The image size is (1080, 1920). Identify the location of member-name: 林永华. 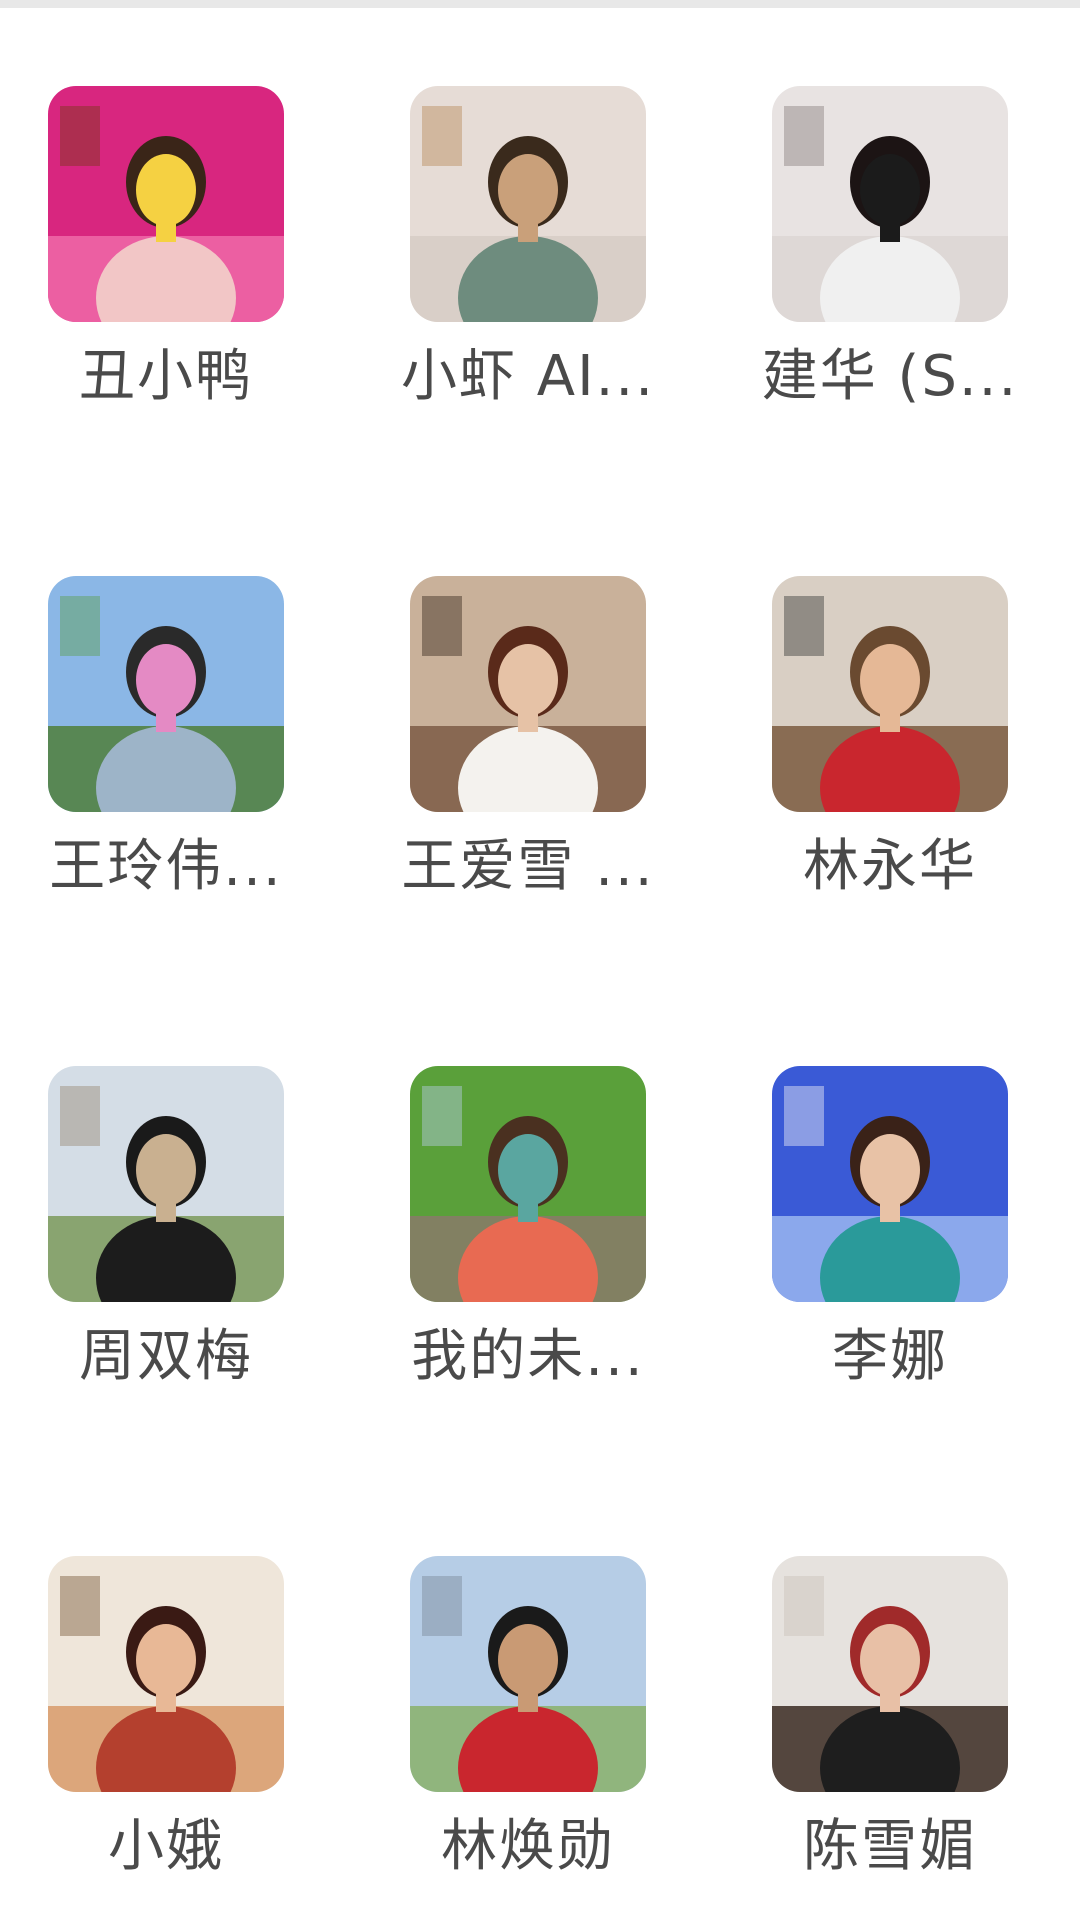
(890, 866).